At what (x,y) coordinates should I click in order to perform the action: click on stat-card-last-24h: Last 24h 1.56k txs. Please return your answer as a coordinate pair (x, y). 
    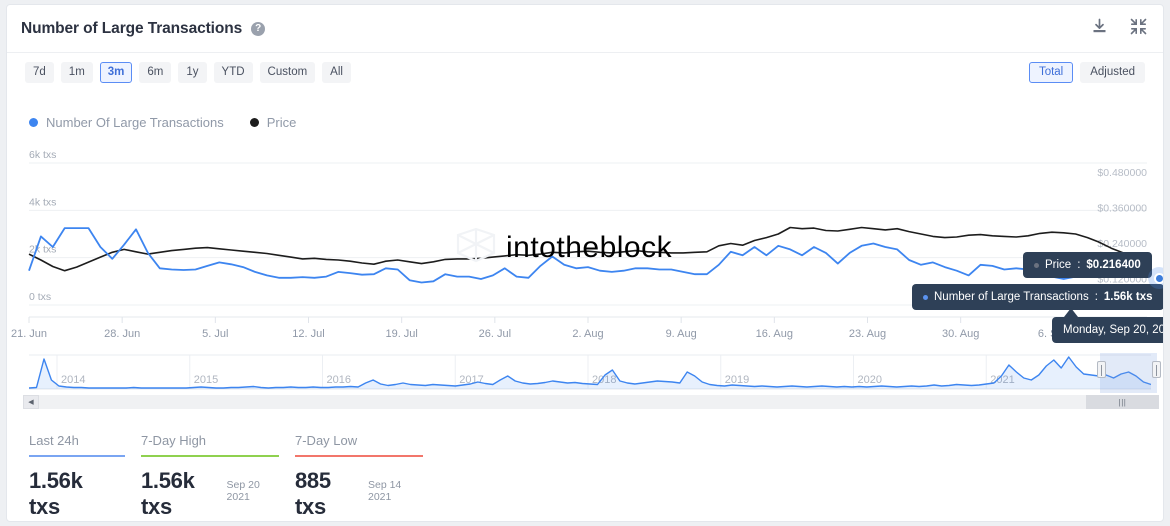
    Looking at the image, I should click on (77, 476).